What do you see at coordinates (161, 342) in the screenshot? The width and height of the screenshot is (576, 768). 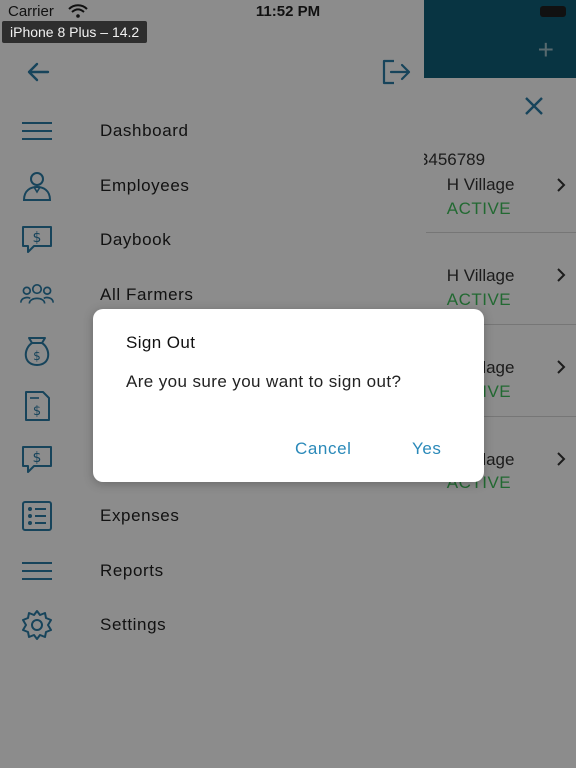 I see `dialog-title: Sign Out` at bounding box center [161, 342].